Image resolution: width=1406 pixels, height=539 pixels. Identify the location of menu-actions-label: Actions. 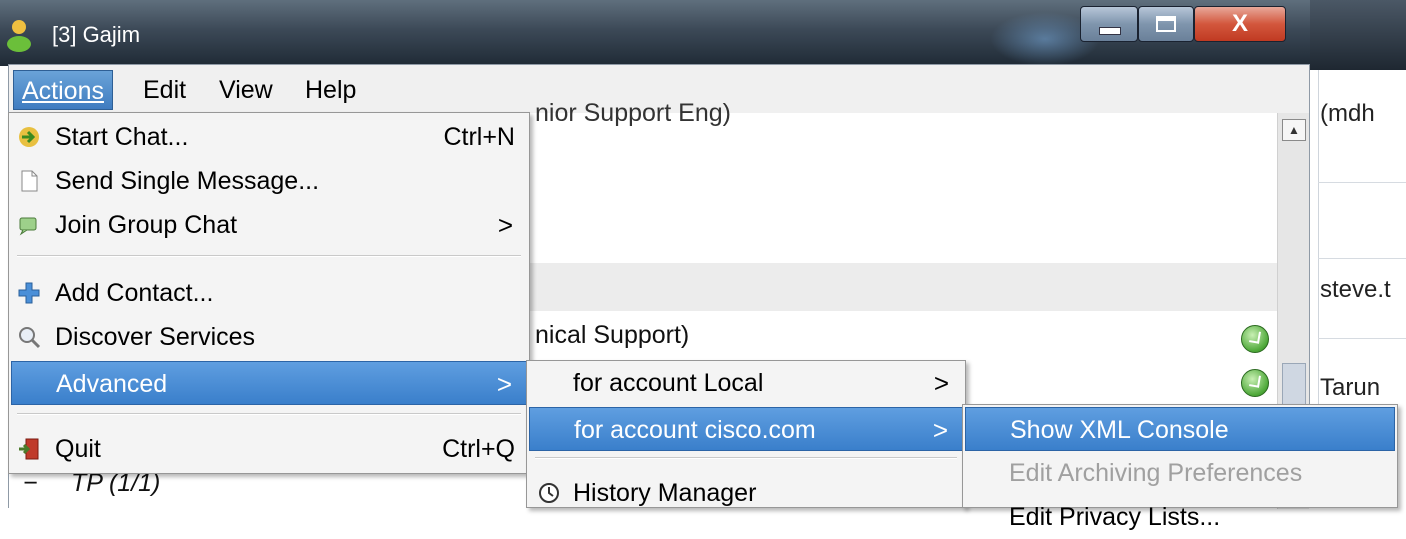
(63, 91).